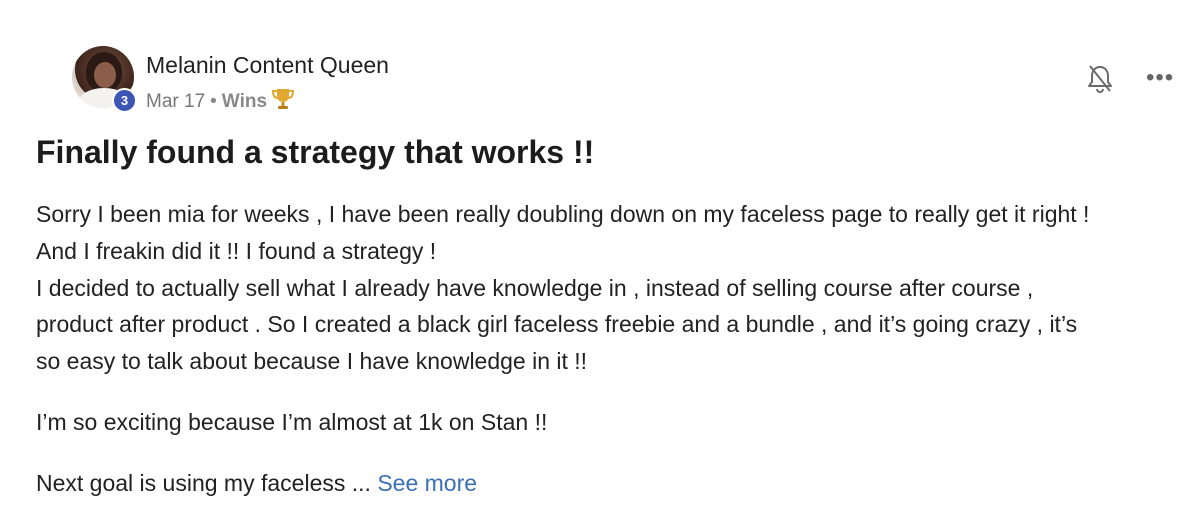  Describe the element at coordinates (244, 102) in the screenshot. I see `post-category: Wins` at that location.